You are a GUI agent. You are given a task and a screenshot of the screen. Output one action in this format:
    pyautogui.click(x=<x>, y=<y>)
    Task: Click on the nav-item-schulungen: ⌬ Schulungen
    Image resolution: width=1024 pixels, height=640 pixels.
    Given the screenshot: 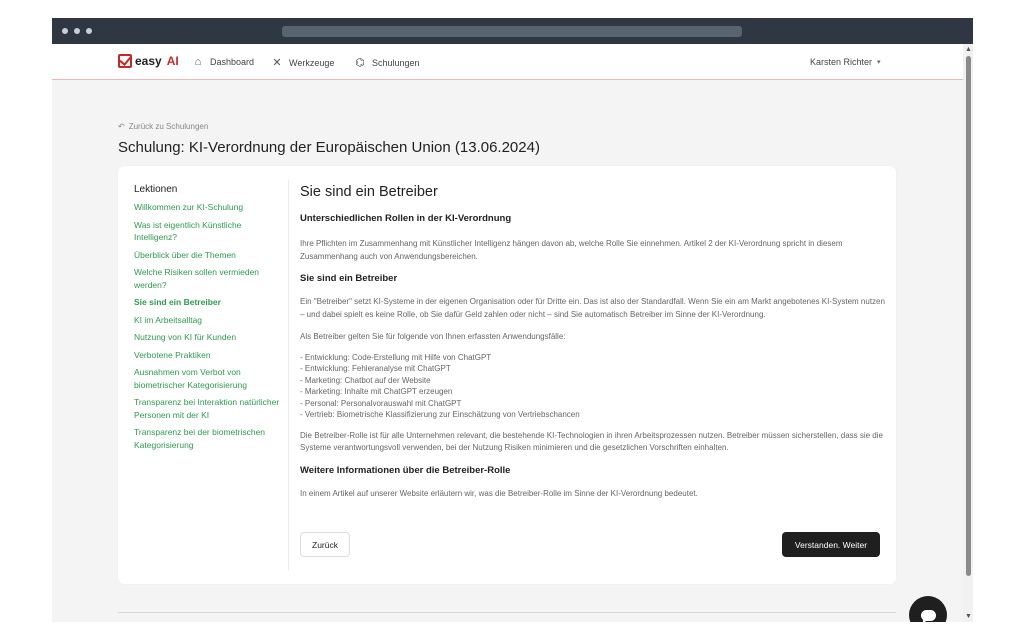 What is the action you would take?
    pyautogui.click(x=387, y=62)
    